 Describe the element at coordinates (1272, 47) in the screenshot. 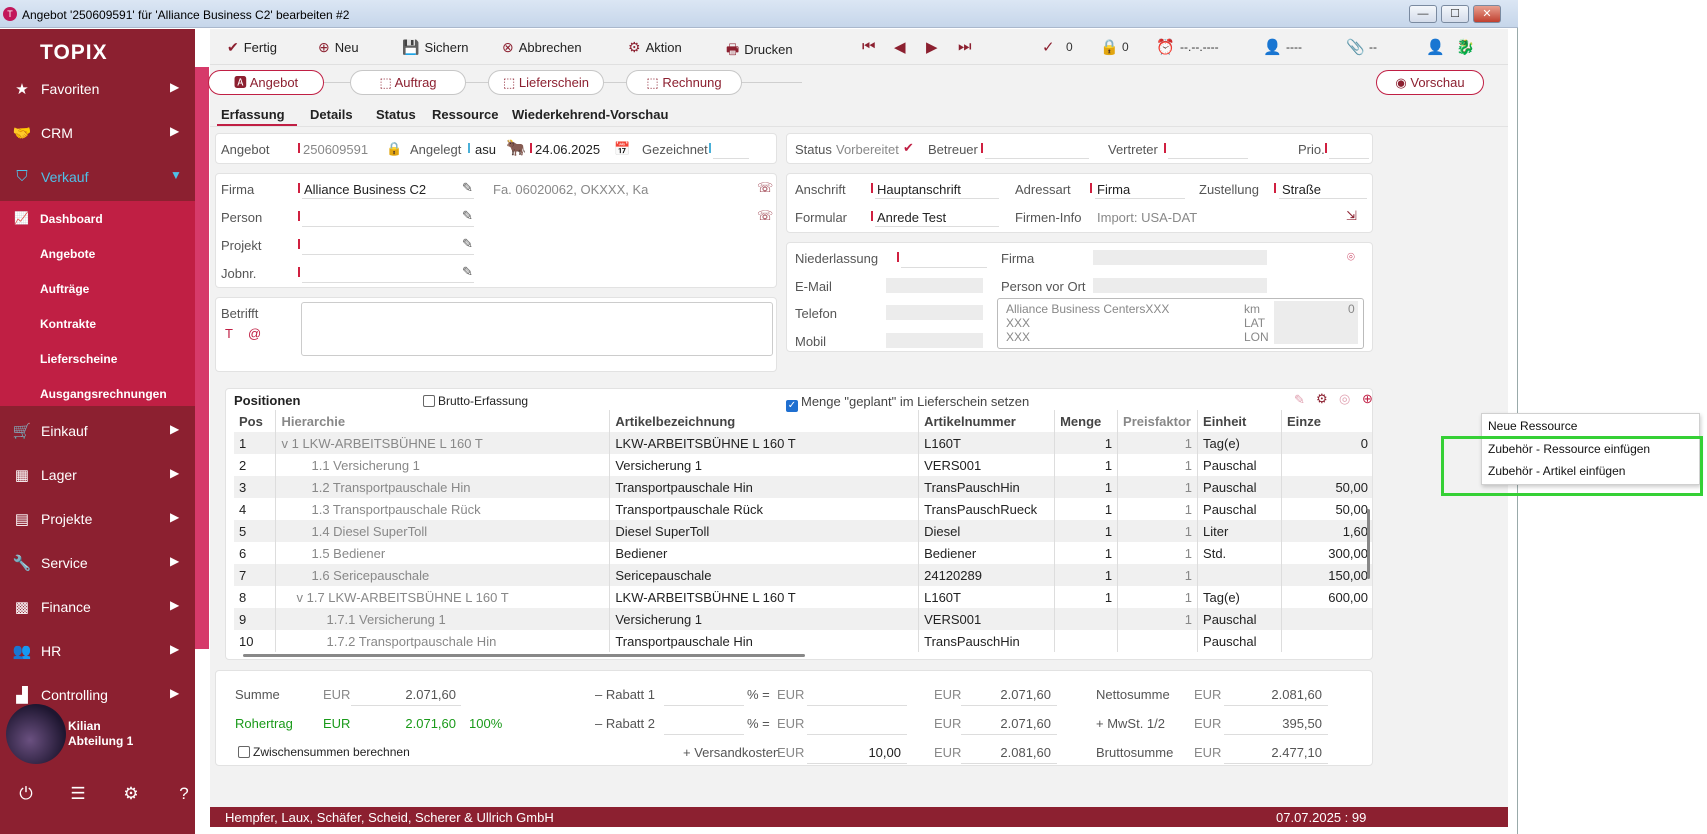

I see `person-icon: 👤` at that location.